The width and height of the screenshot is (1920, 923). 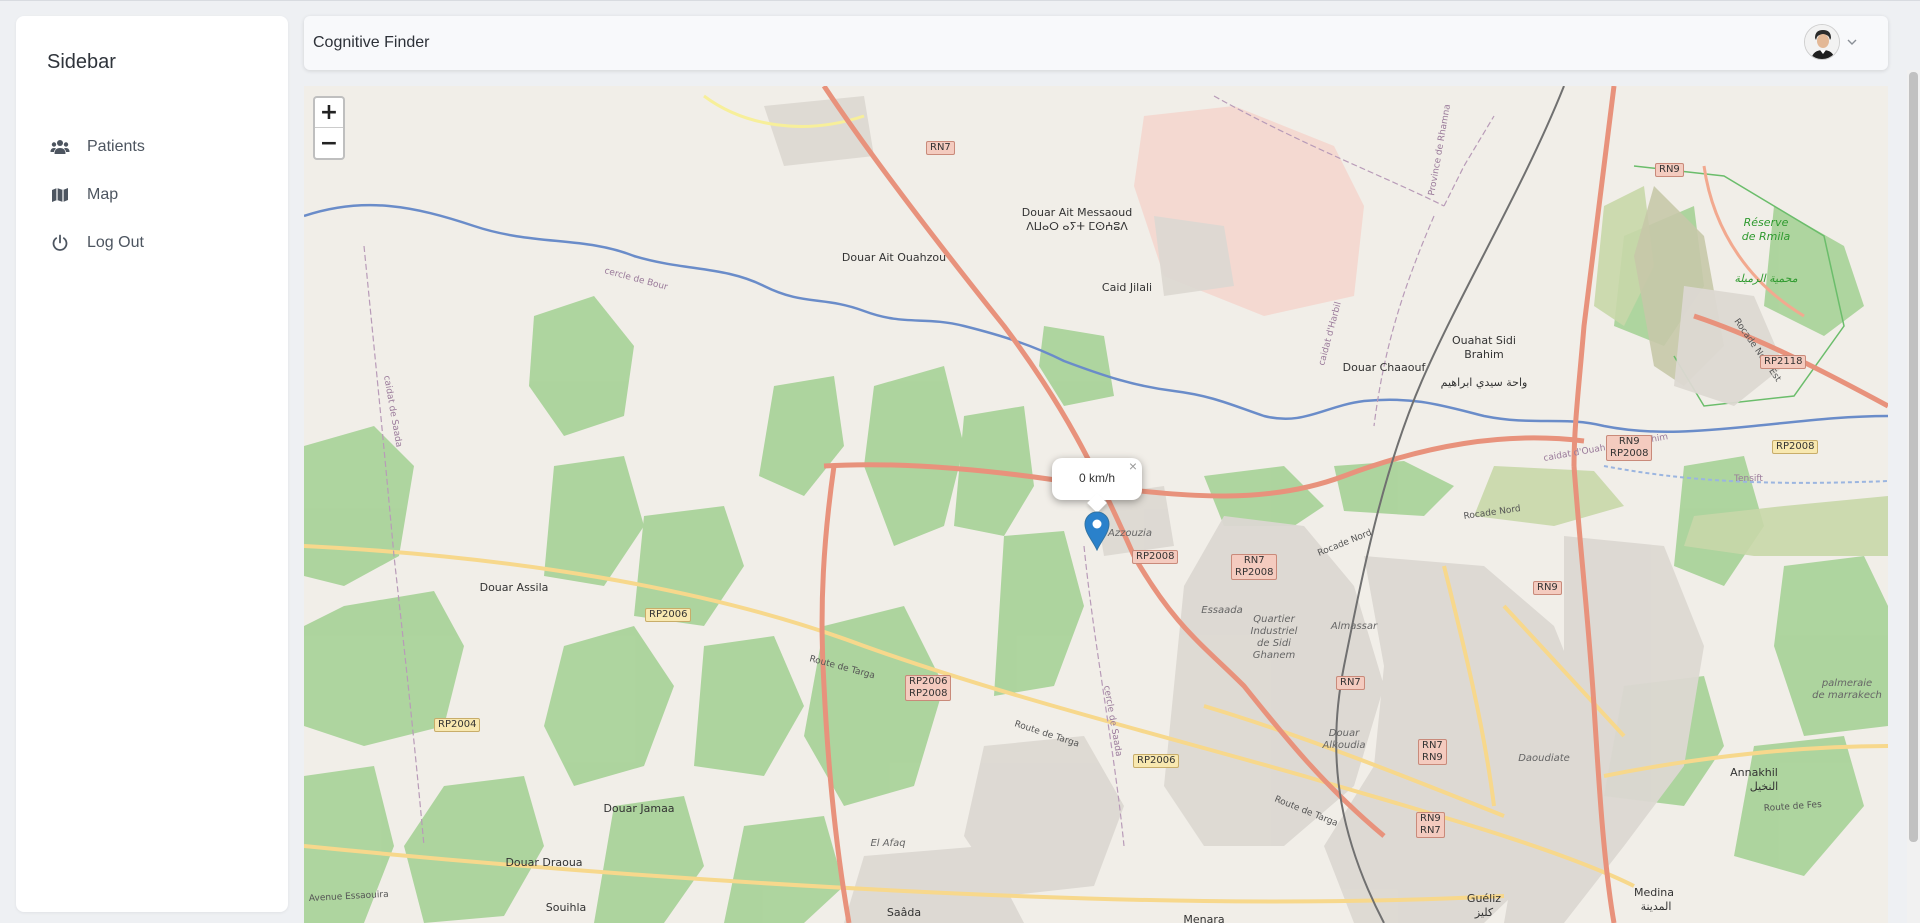 I want to click on sidebar-item-logout: Log Out, so click(x=152, y=243).